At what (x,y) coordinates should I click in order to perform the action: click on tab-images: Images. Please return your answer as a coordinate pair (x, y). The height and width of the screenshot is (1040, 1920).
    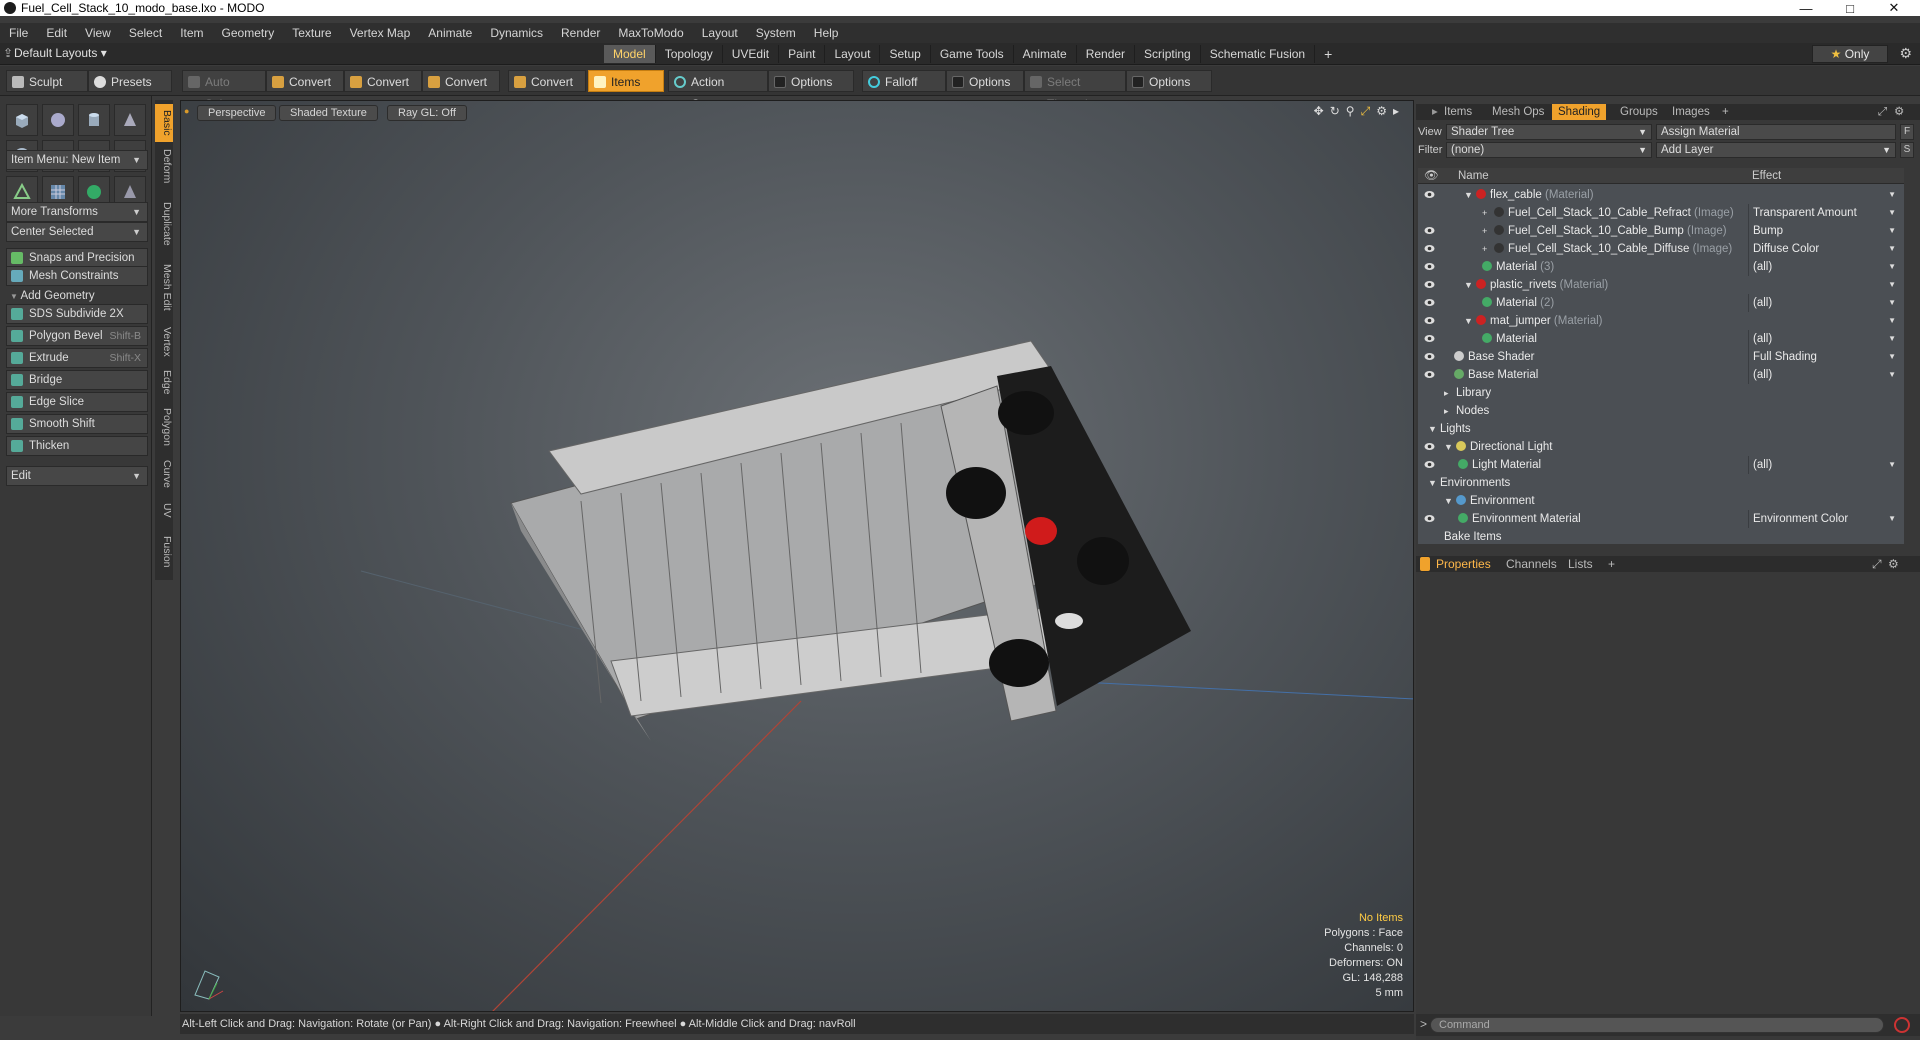
    Looking at the image, I should click on (1691, 112).